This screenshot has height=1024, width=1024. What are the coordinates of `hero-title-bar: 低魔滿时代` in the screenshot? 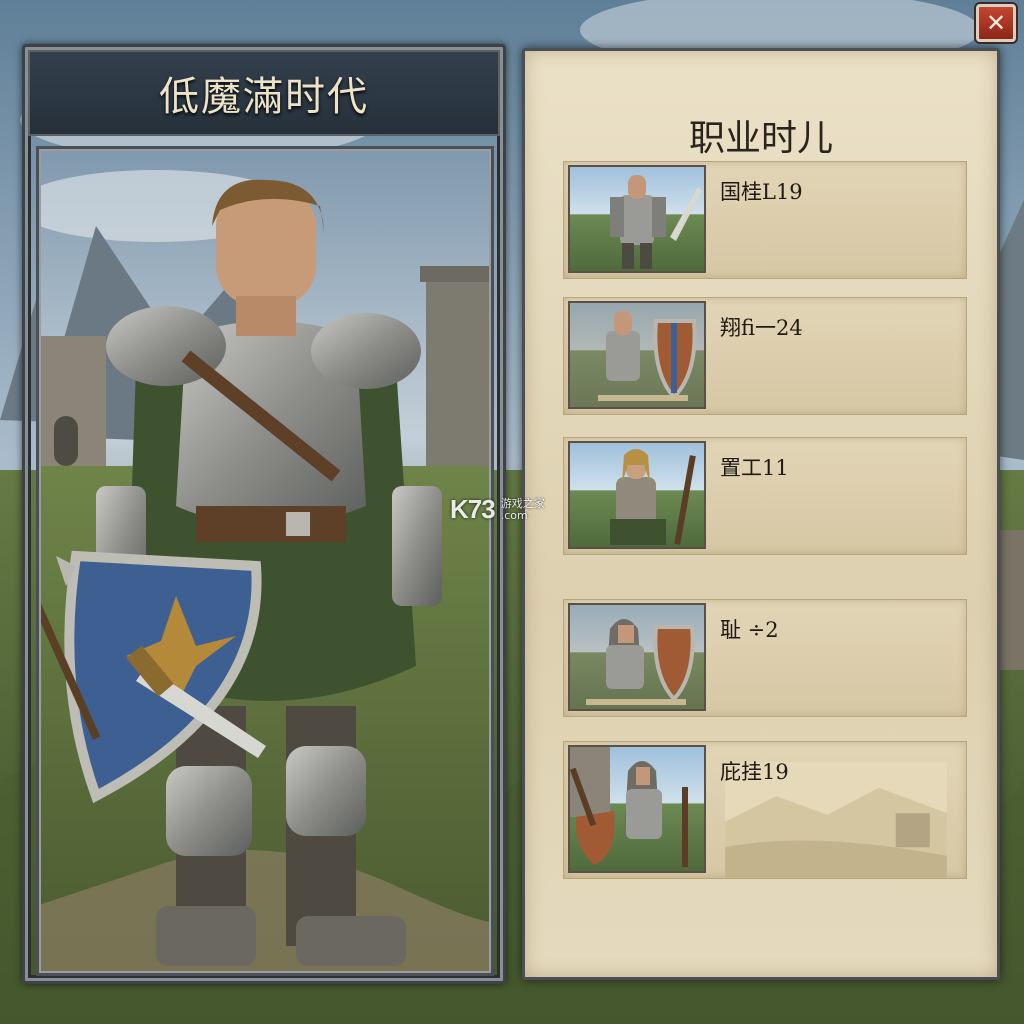 It's located at (264, 93).